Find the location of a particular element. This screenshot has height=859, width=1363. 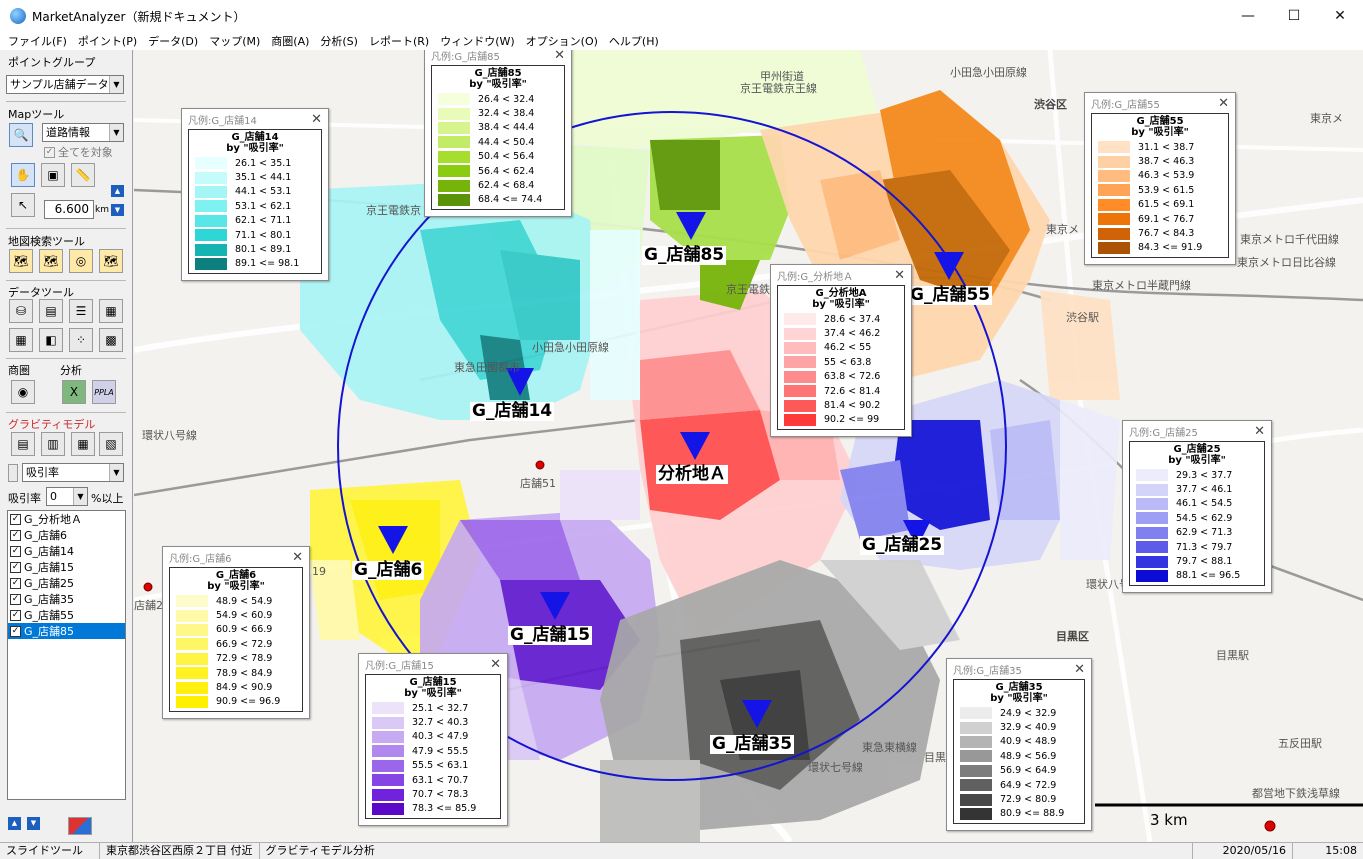

layer-row: ✓ G_店舗55 is located at coordinates (66, 615).